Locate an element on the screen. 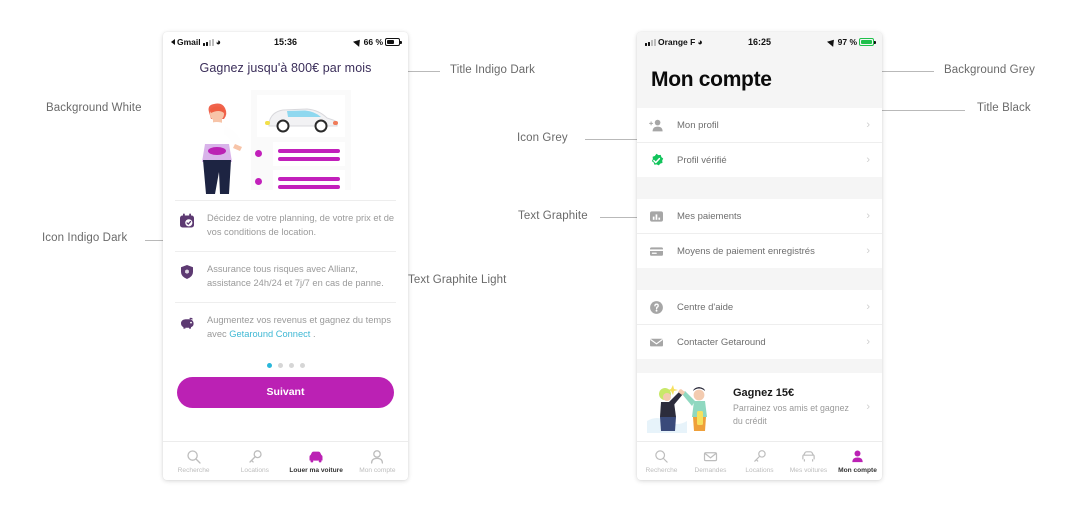 Image resolution: width=1080 pixels, height=515 pixels. key-icon is located at coordinates (759, 457).